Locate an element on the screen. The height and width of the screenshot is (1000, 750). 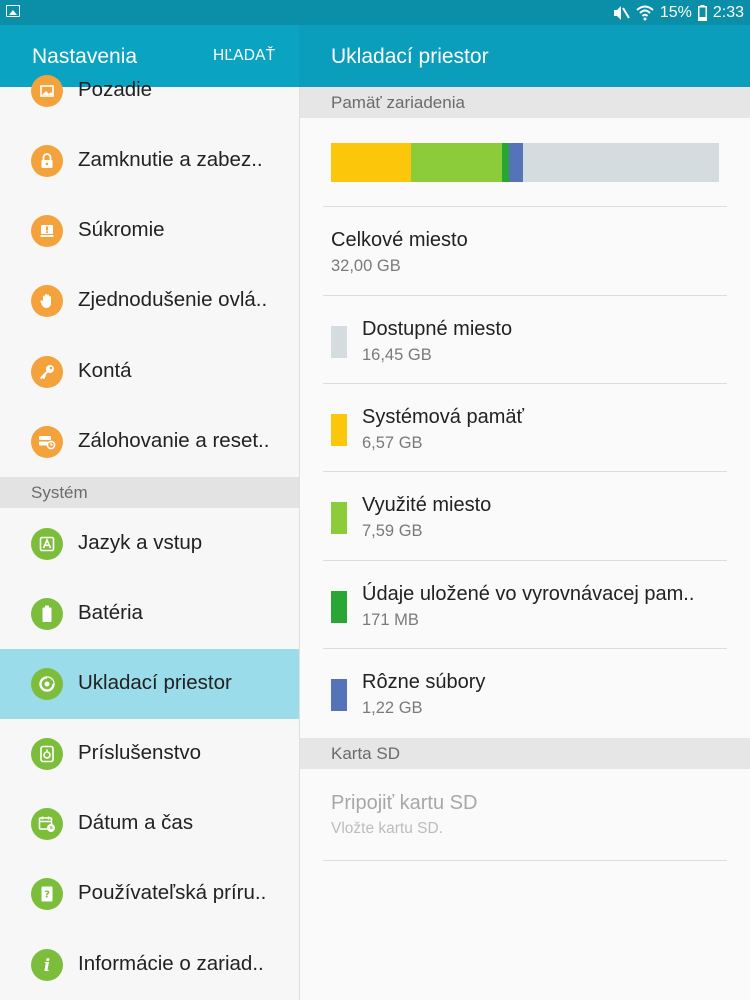
sidebar-item-accessibility: Zjednodušenie ovlá.. is located at coordinates (149, 301).